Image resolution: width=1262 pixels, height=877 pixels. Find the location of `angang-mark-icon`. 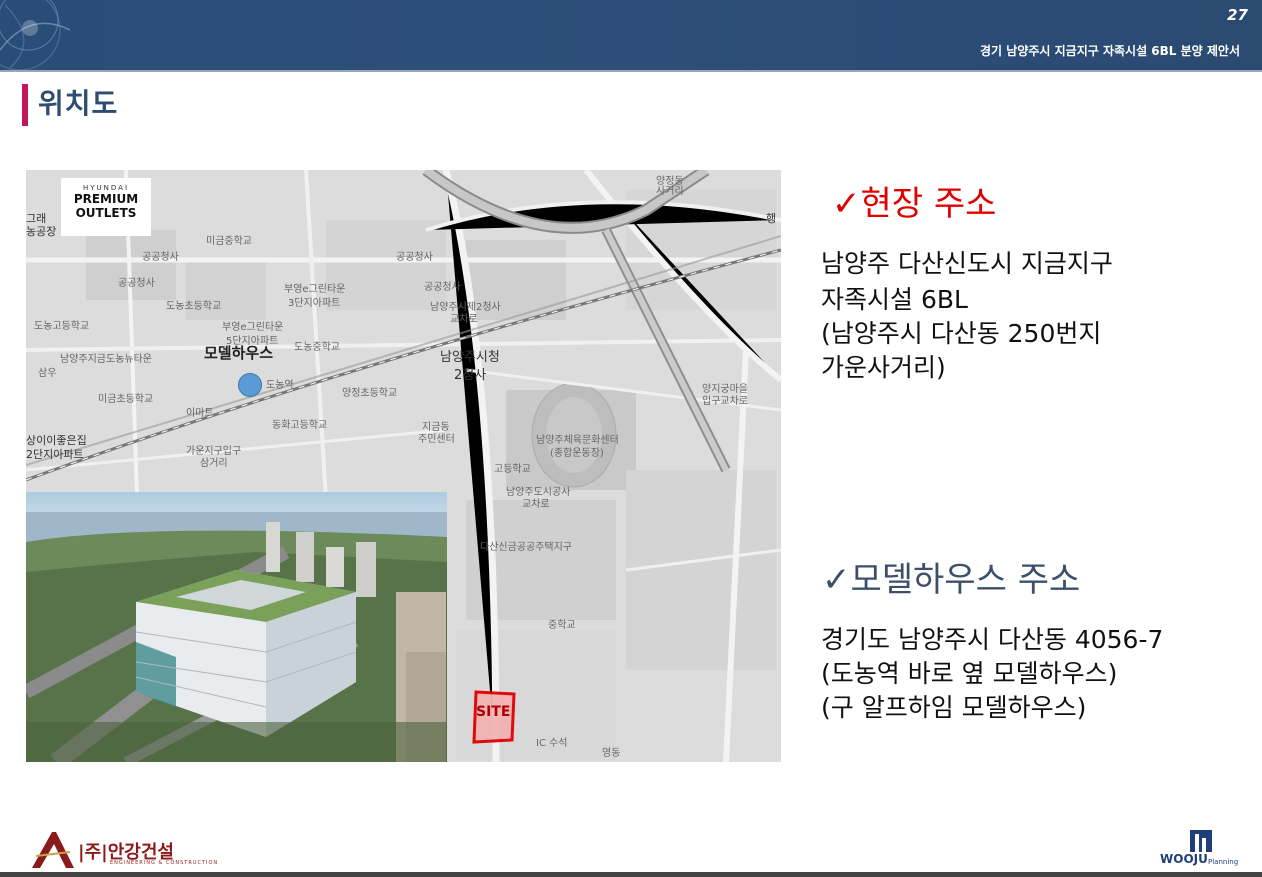

angang-mark-icon is located at coordinates (53, 850).